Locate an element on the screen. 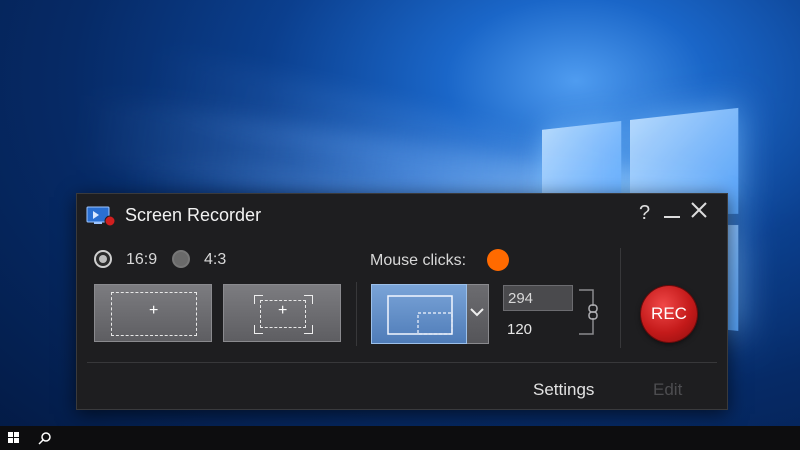  settings-link: Settings is located at coordinates (563, 390).